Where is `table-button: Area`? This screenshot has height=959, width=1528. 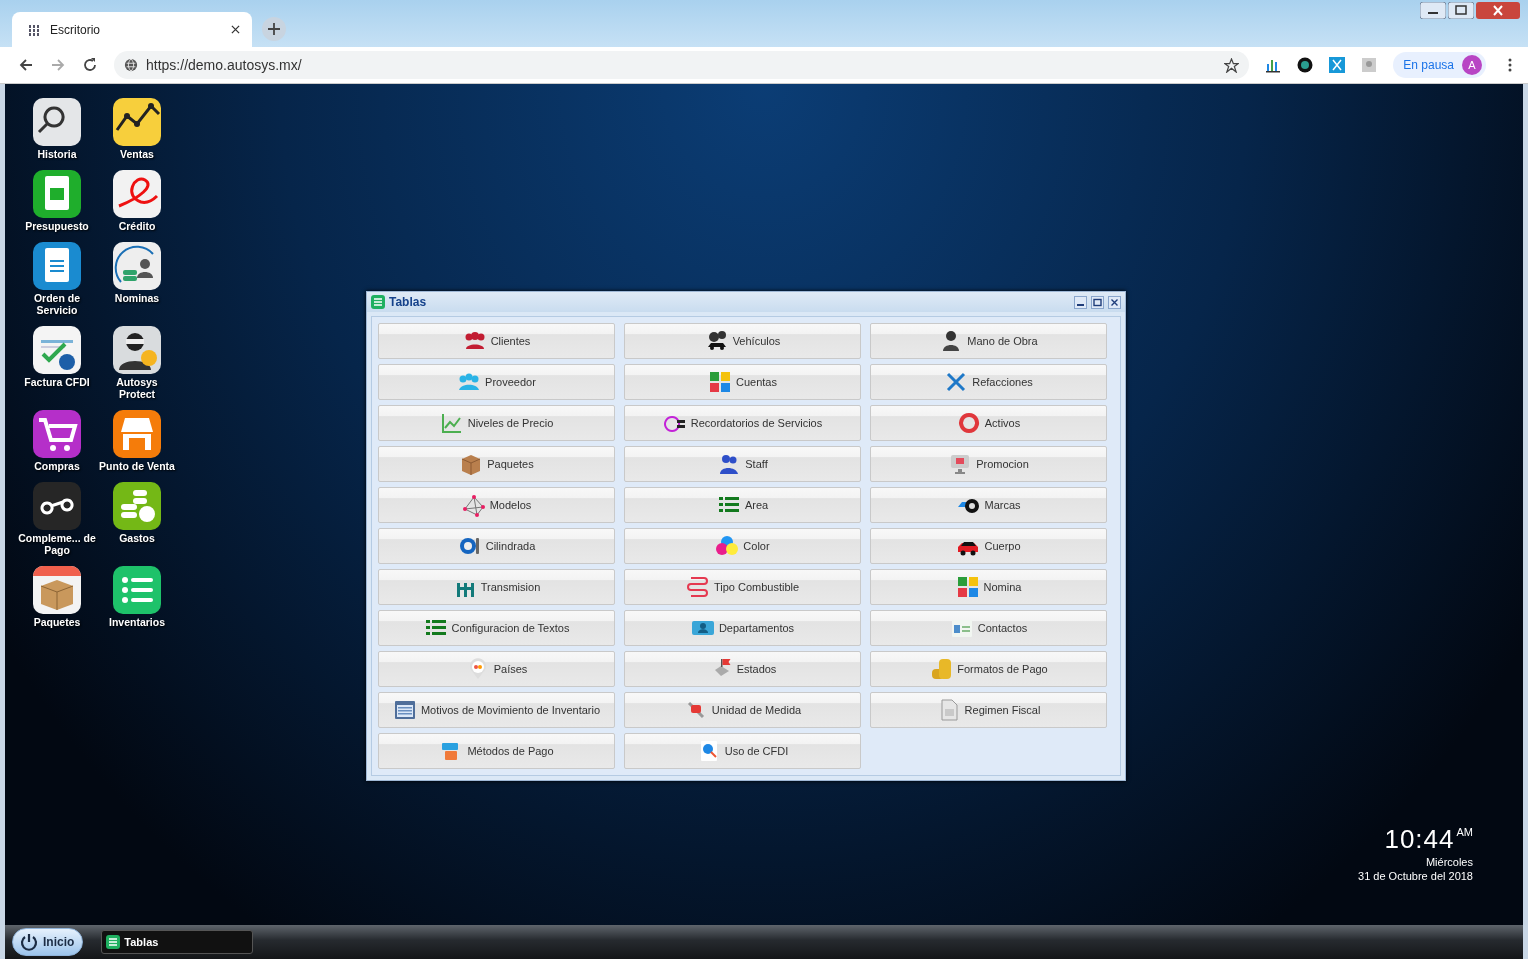 table-button: Area is located at coordinates (742, 505).